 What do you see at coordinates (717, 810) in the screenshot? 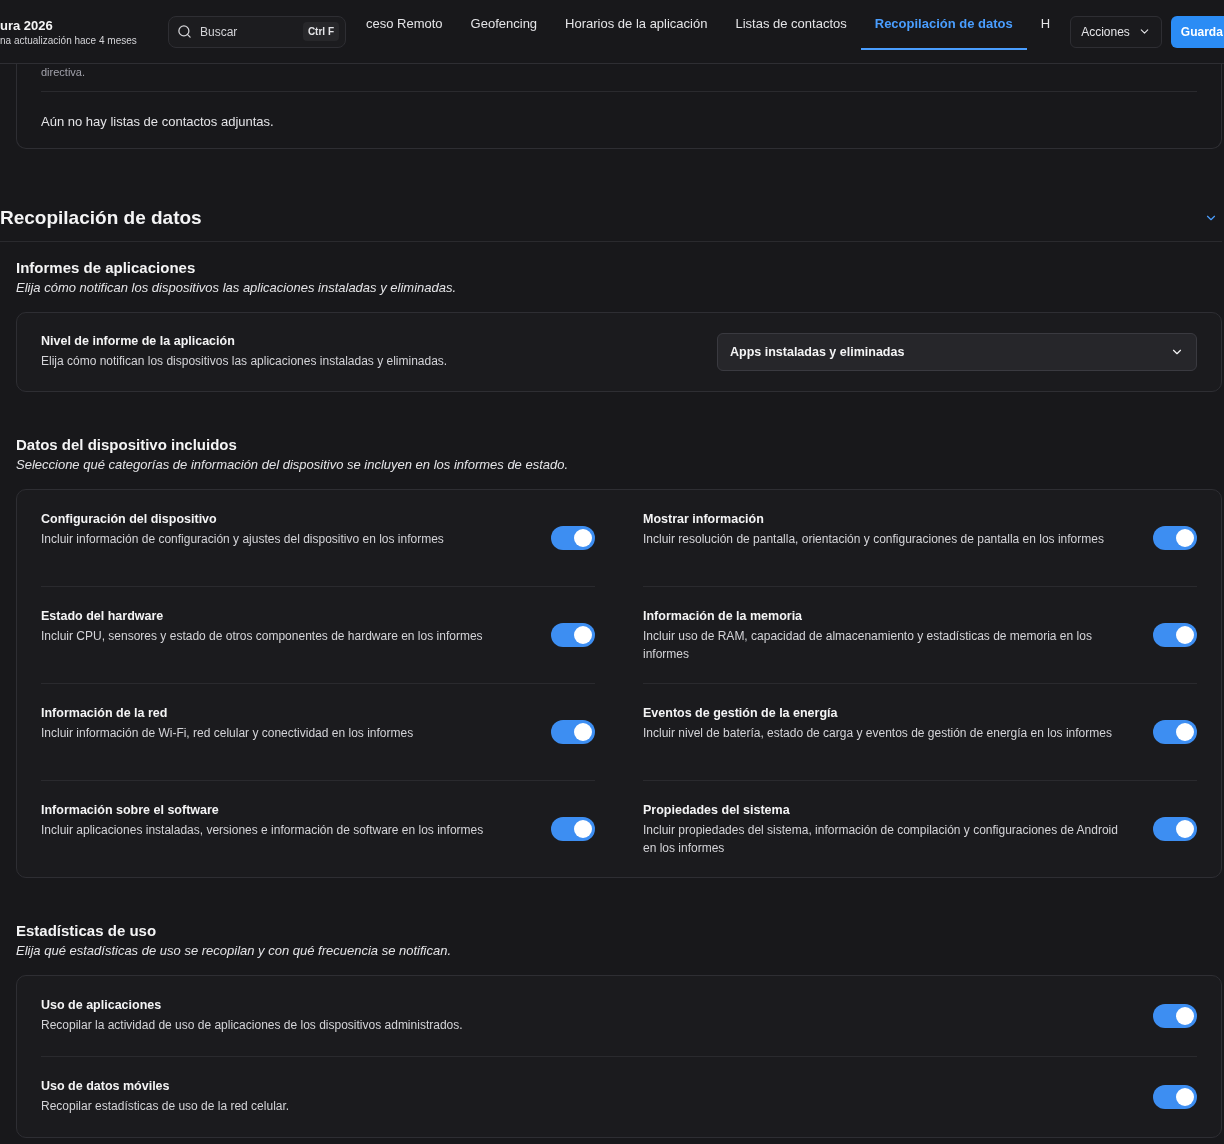
I see `setting-label: Propiedades del sistema` at bounding box center [717, 810].